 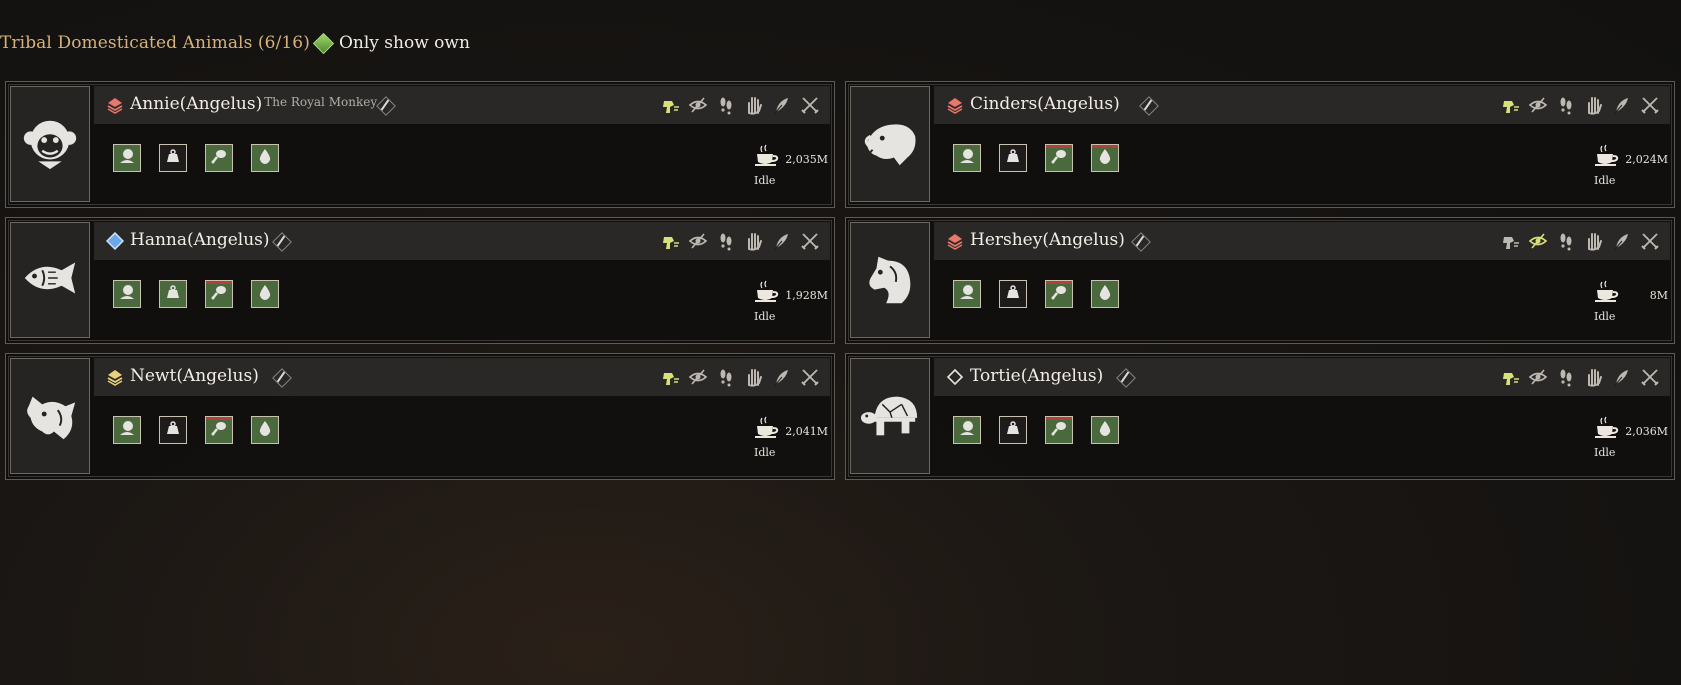 I want to click on animal-card: Hanna(Angelus) 1,928M Idle, so click(x=420, y=280).